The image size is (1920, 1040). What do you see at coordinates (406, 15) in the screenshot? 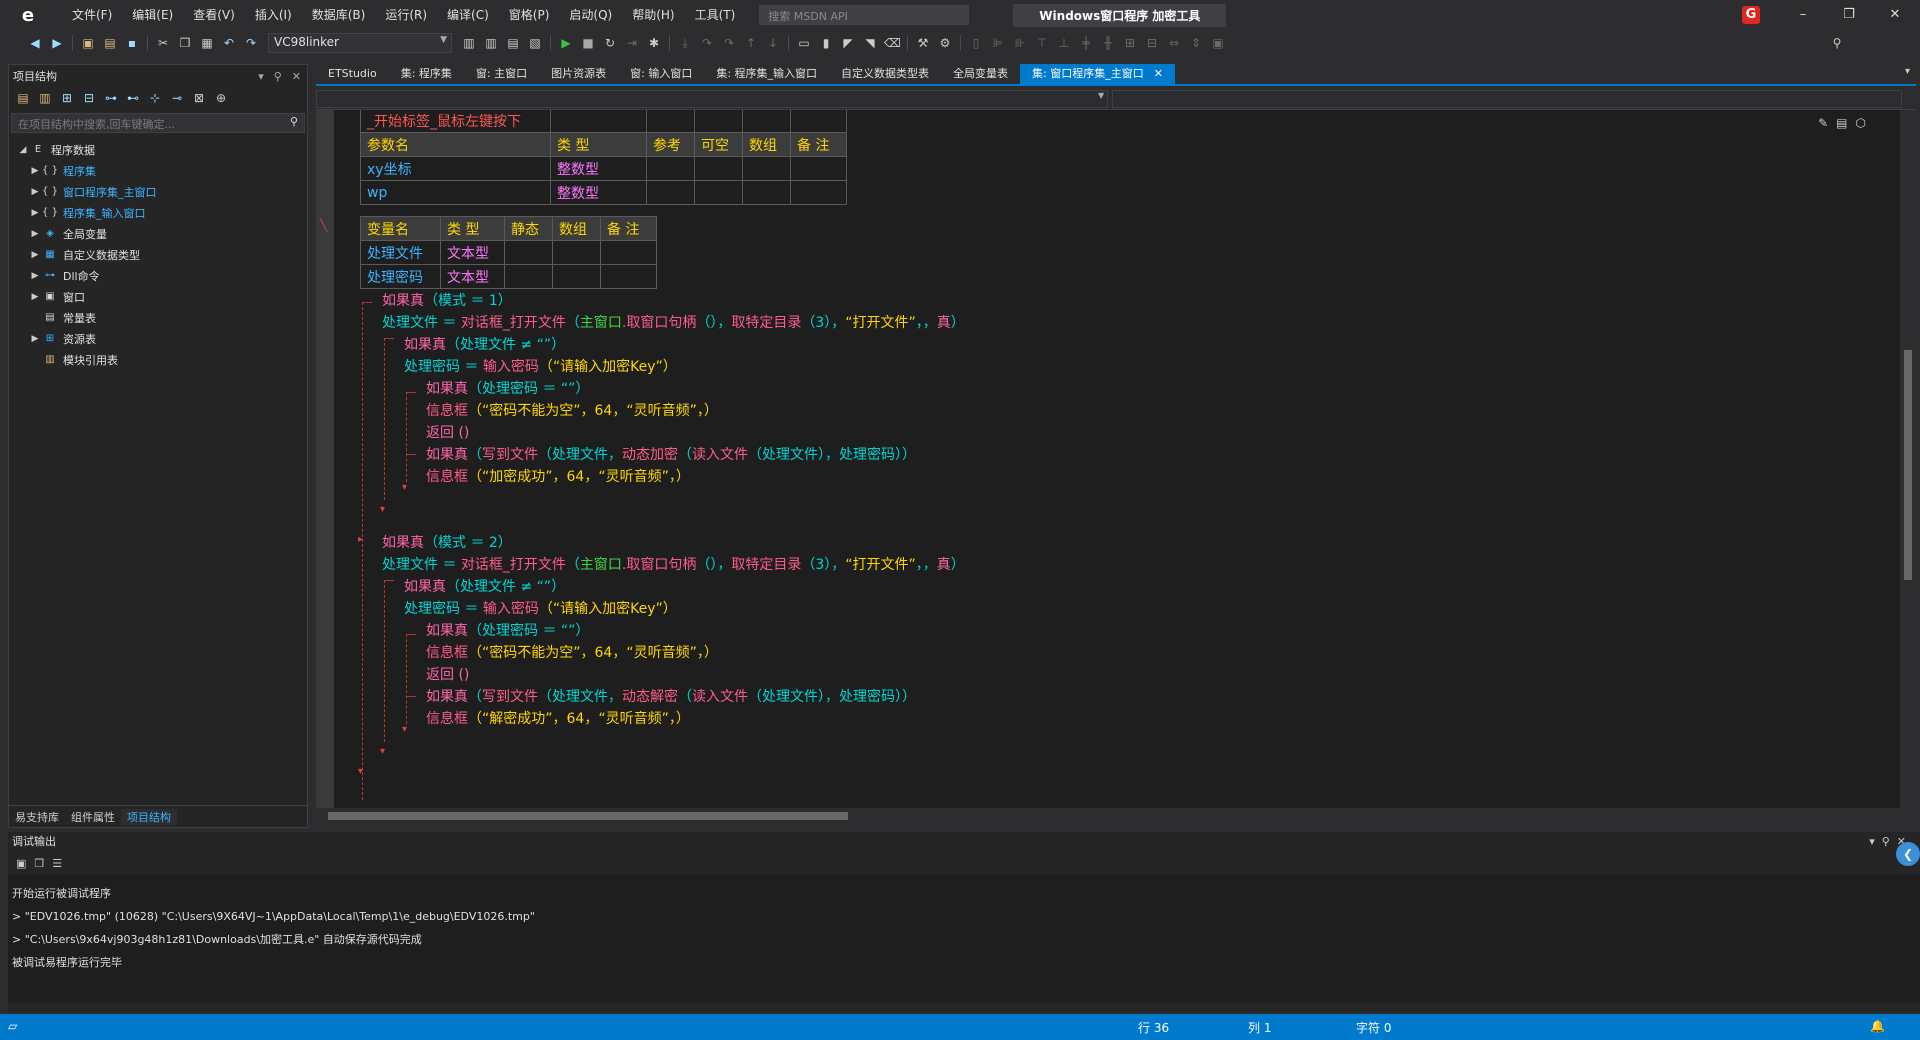
I see `menu-run: 运行(R)` at bounding box center [406, 15].